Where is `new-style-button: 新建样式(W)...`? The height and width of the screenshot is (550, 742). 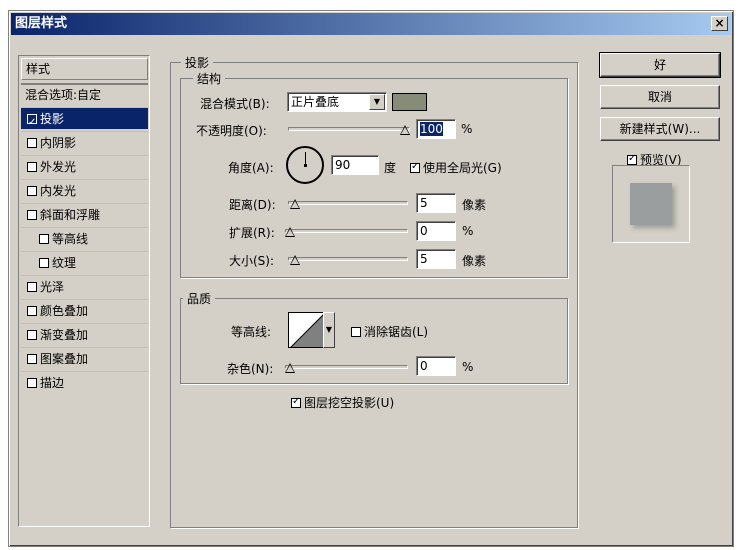 new-style-button: 新建样式(W)... is located at coordinates (660, 129).